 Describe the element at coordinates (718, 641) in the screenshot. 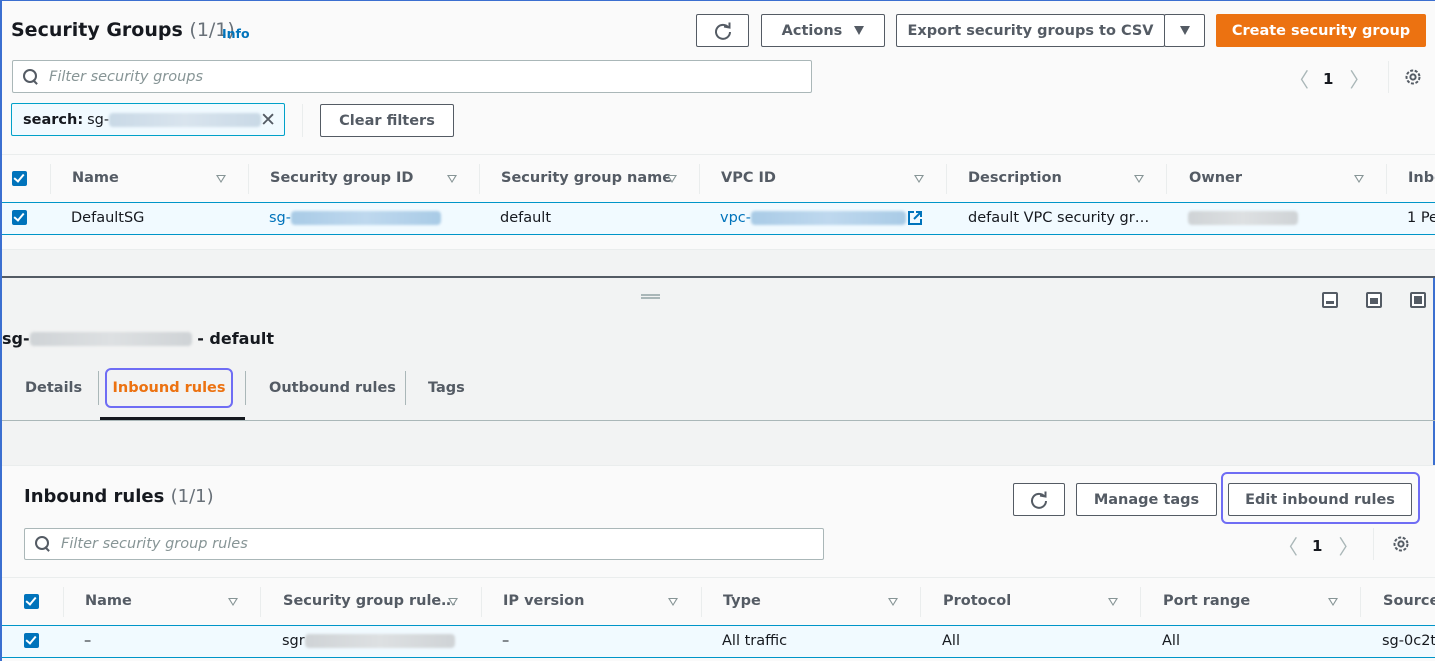

I see `table-row: – sgr – All traffic All All sg-0c2t` at that location.